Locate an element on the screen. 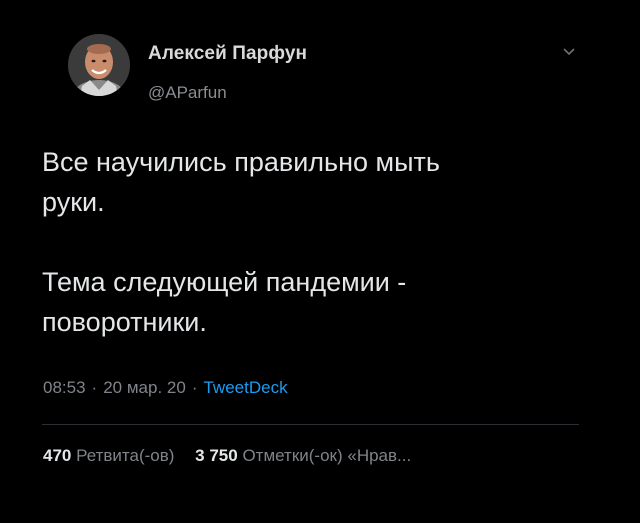 Image resolution: width=640 pixels, height=523 pixels. retweets-label: Ретвита(-ов) is located at coordinates (125, 455).